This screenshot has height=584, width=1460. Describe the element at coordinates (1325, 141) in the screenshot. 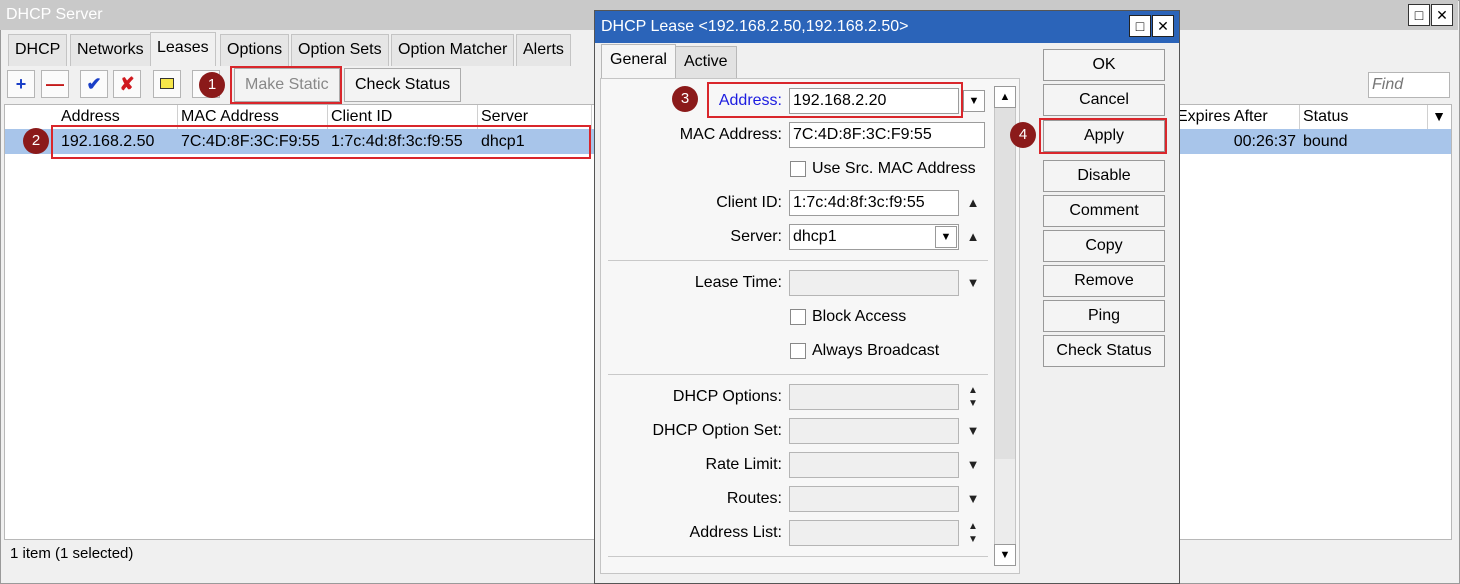

I see `cell-status: bound` at that location.